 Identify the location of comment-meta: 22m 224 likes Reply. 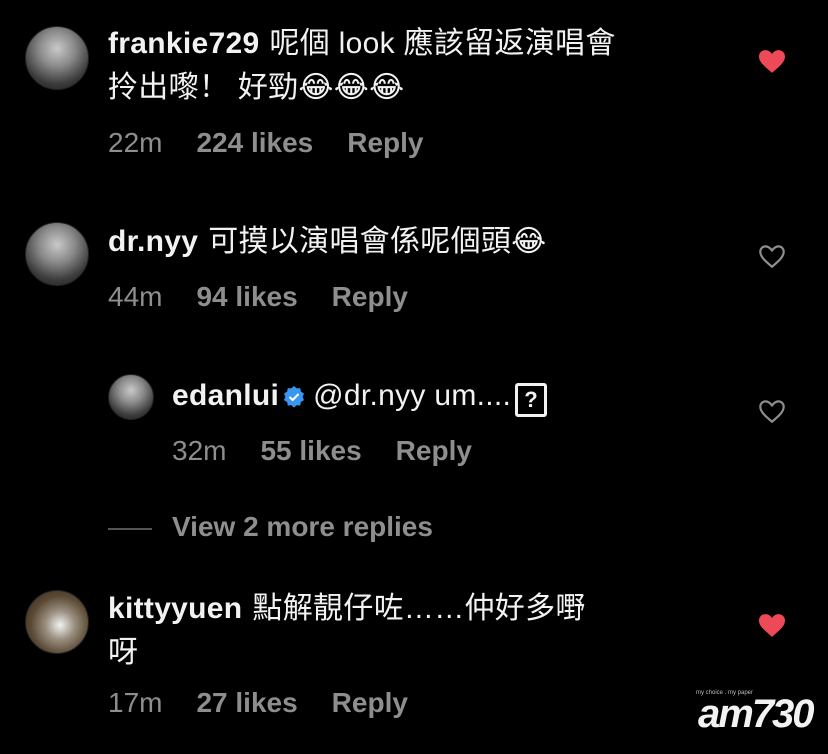
(283, 143).